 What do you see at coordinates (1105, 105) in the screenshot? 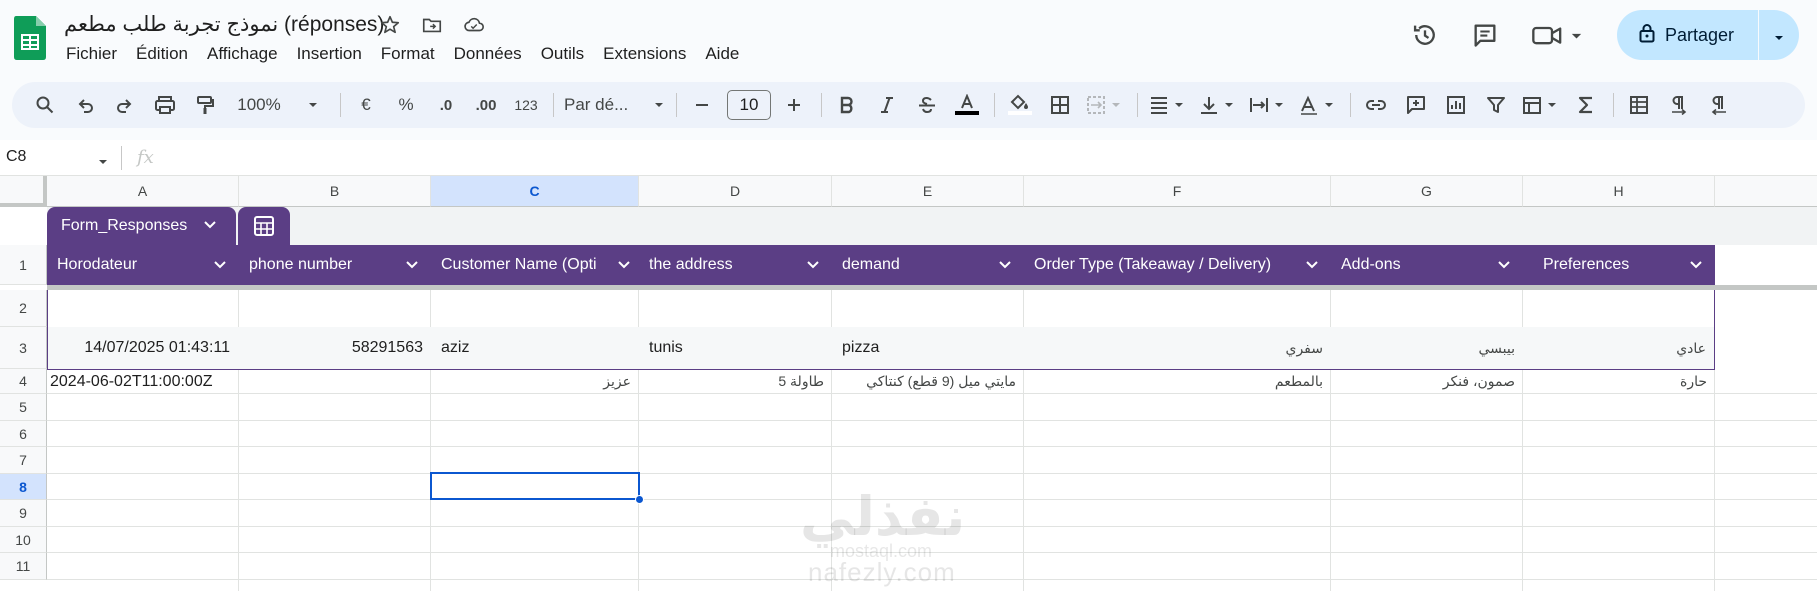
I see `merge-cells-icon` at bounding box center [1105, 105].